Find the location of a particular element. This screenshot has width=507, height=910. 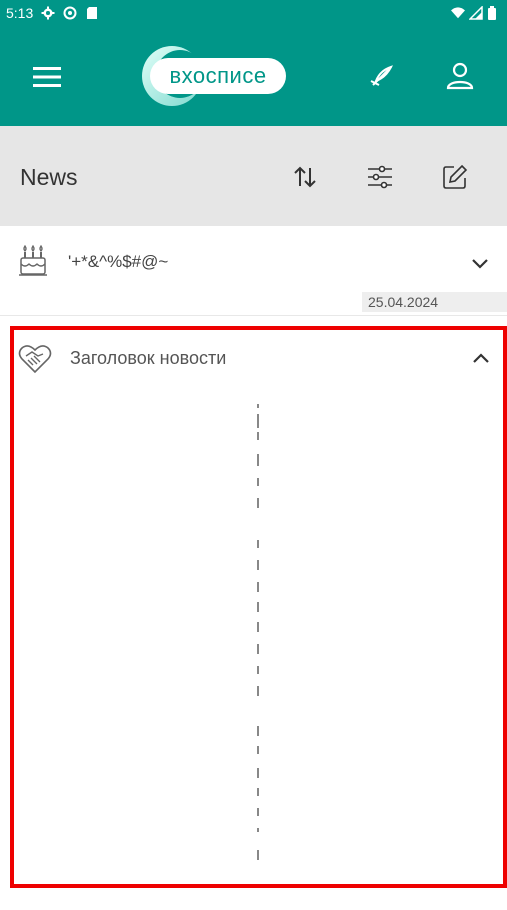

wifi-icon is located at coordinates (458, 13).